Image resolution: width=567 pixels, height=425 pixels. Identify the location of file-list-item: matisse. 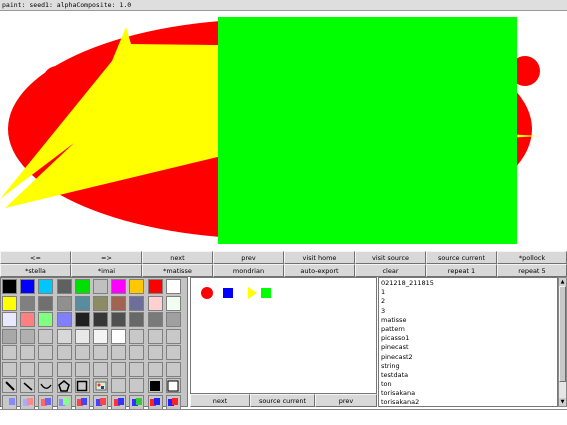
(469, 320).